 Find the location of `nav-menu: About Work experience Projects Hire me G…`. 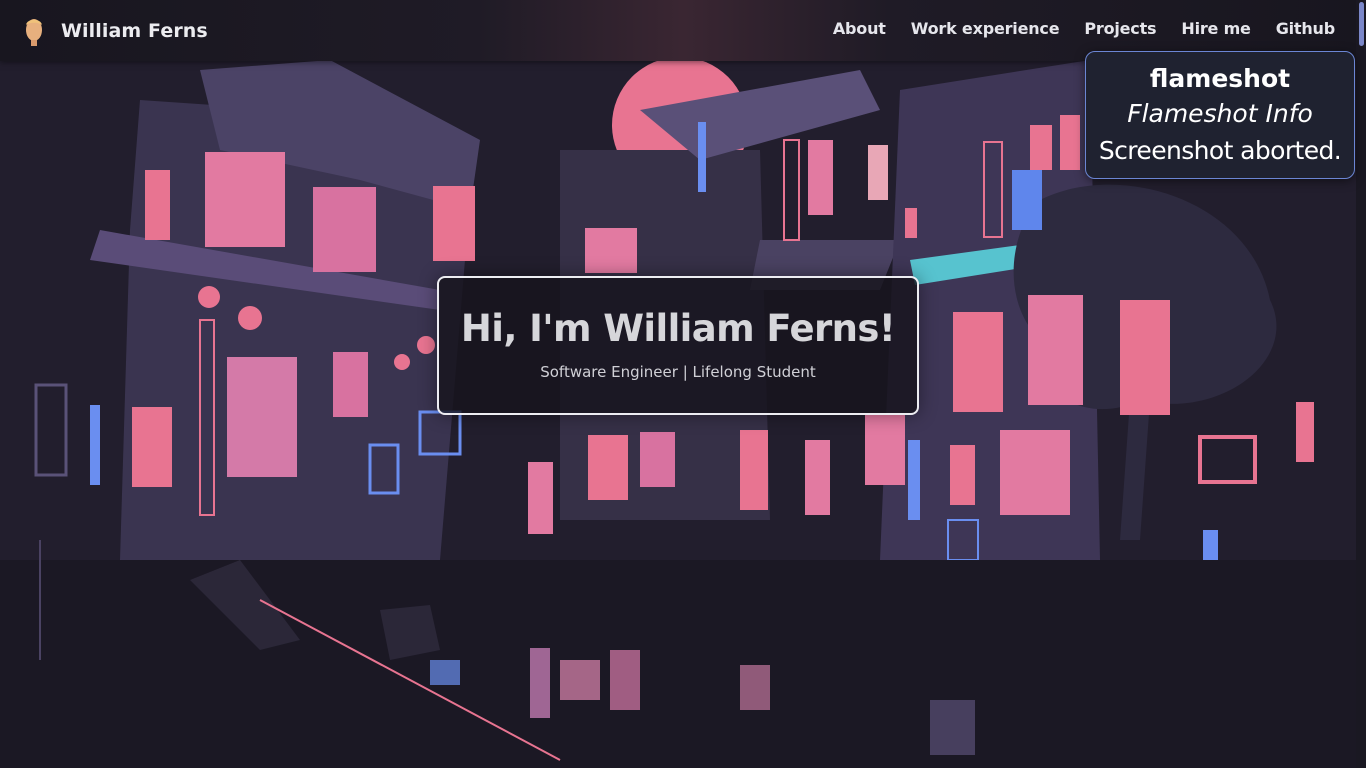

nav-menu: About Work experience Projects Hire me G… is located at coordinates (1084, 28).